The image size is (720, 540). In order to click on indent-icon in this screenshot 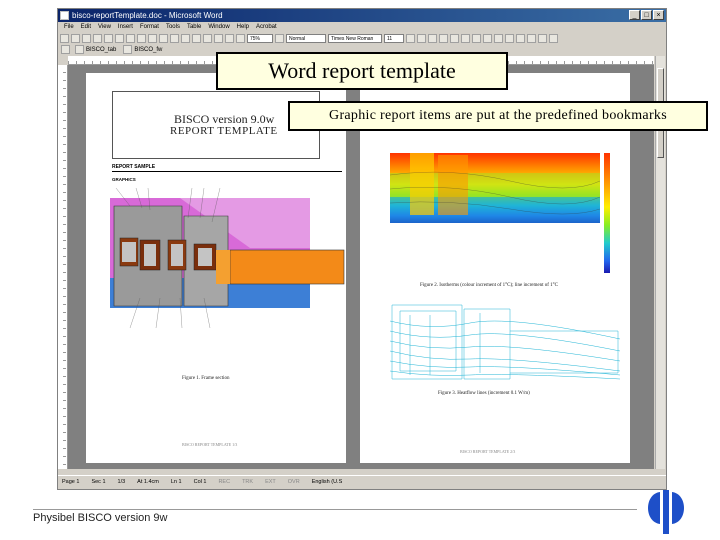, I will do `click(520, 38)`.